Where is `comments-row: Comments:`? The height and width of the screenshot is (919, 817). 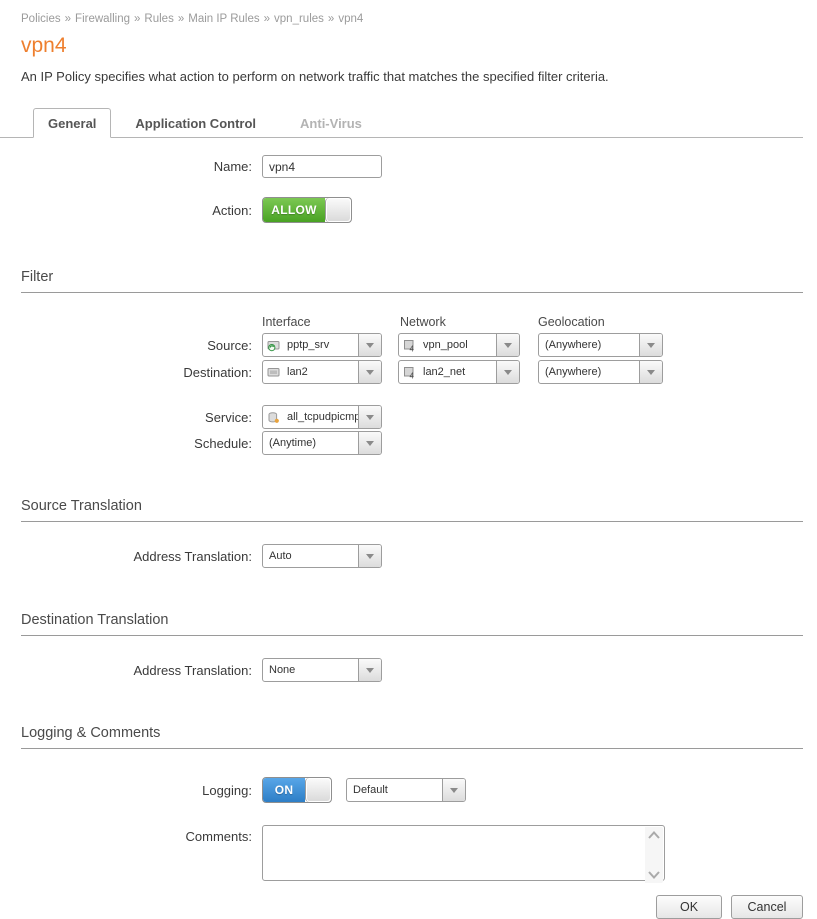
comments-row: Comments: is located at coordinates (408, 855).